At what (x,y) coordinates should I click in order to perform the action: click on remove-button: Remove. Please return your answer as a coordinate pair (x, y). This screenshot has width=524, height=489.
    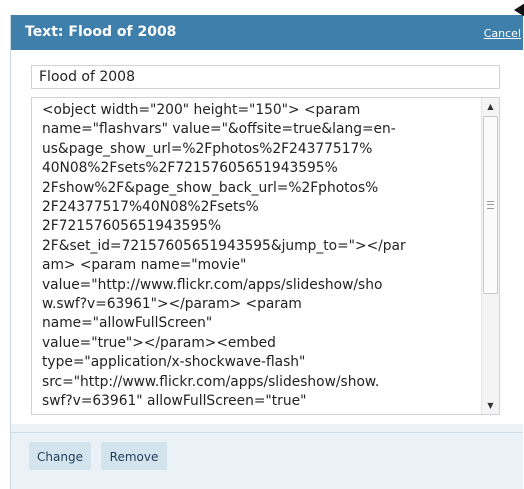
    Looking at the image, I should click on (134, 456).